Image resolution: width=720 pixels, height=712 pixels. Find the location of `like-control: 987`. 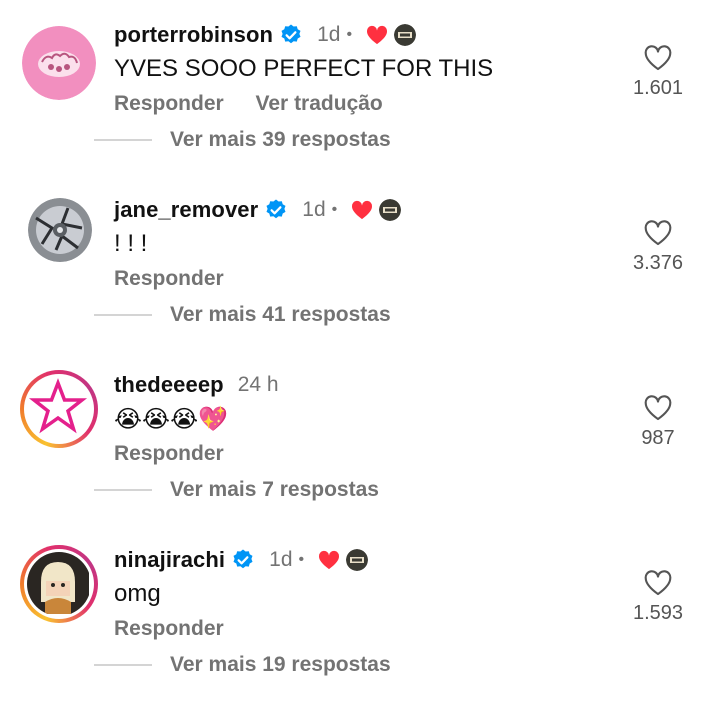

like-control: 987 is located at coordinates (658, 422).